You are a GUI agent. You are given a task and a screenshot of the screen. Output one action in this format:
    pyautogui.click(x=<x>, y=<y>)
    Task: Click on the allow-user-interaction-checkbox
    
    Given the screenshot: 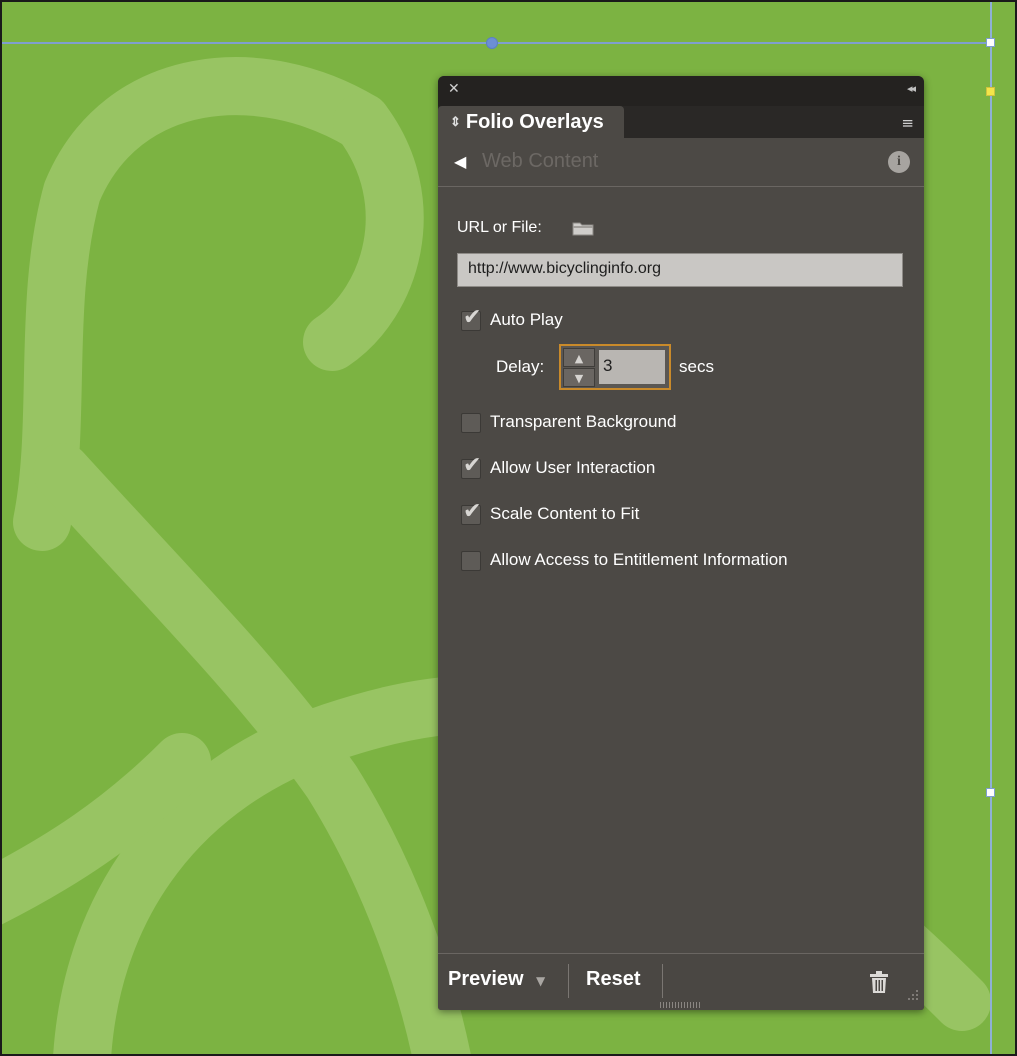 What is the action you would take?
    pyautogui.click(x=471, y=466)
    